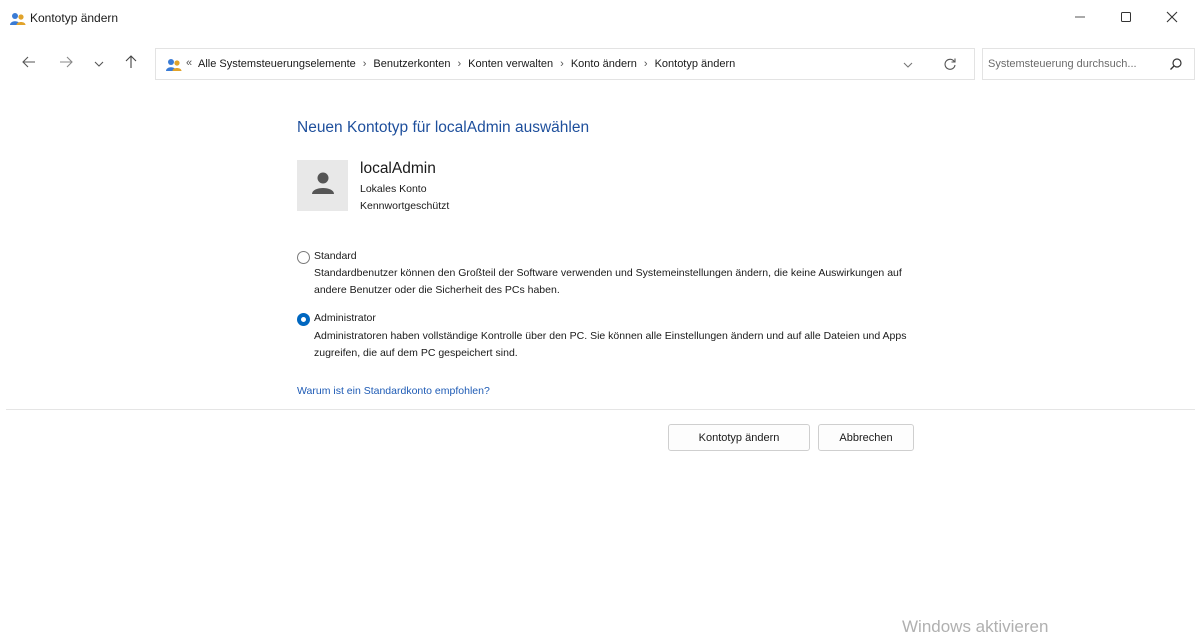 Image resolution: width=1195 pixels, height=638 pixels. I want to click on refresh-icon, so click(951, 65).